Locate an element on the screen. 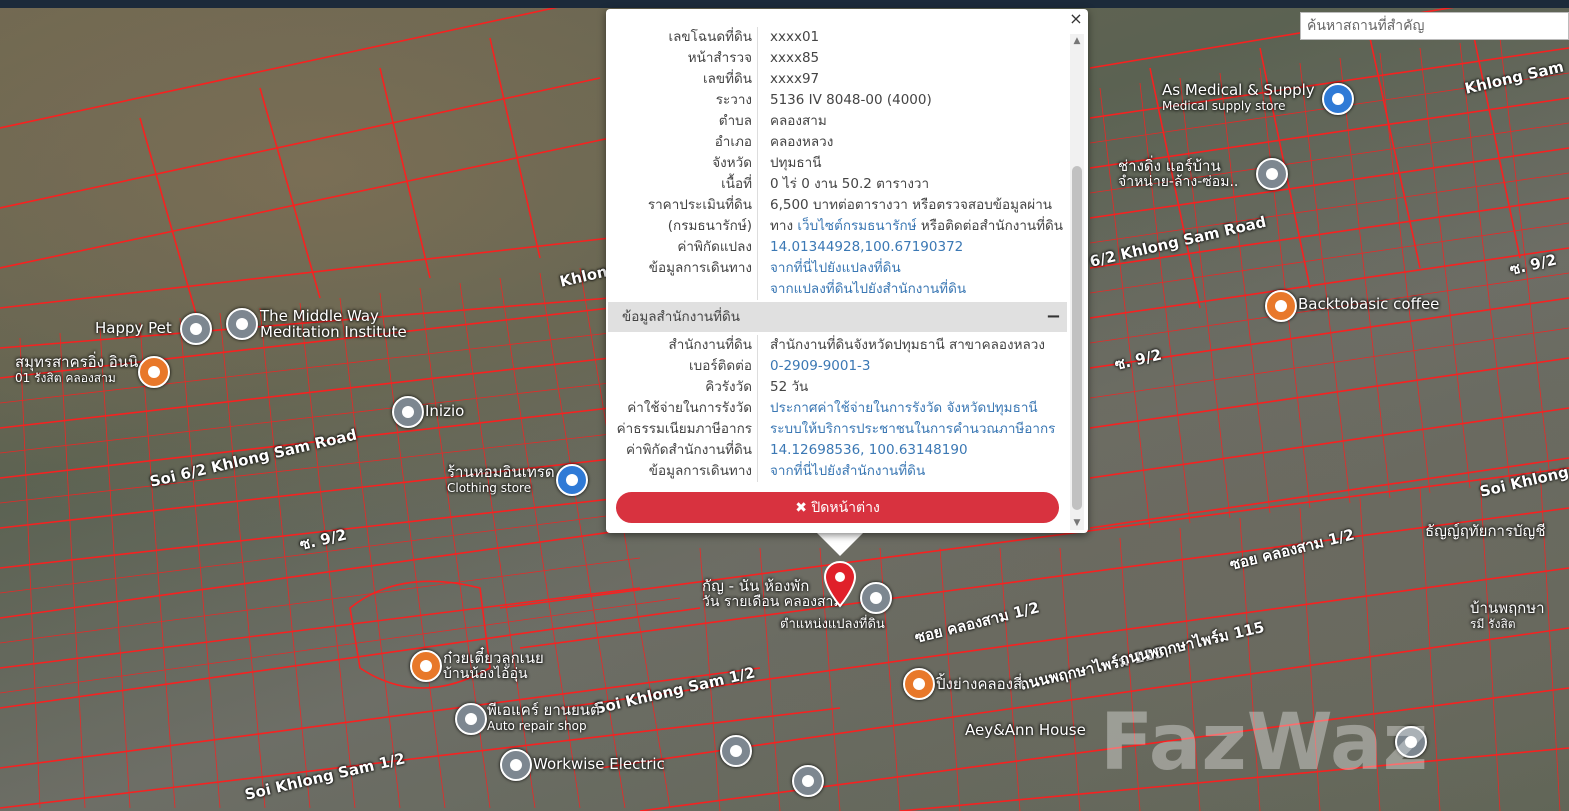 The height and width of the screenshot is (811, 1569). detail-row: ข้อมูลการเดินทาง จากที่นี่ไปยังแปลงที่ดิน is located at coordinates (837, 268).